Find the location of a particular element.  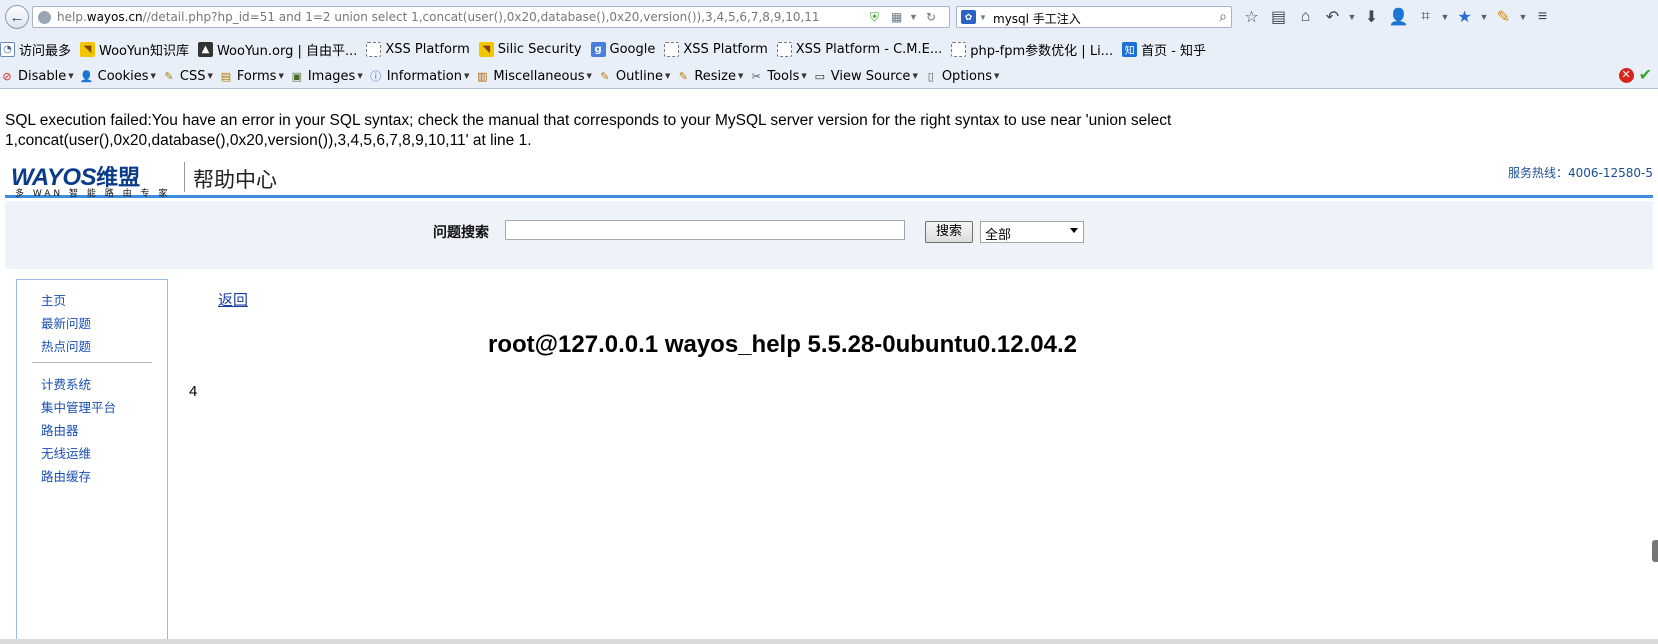

checkmark-icon: ✔ is located at coordinates (1645, 76).